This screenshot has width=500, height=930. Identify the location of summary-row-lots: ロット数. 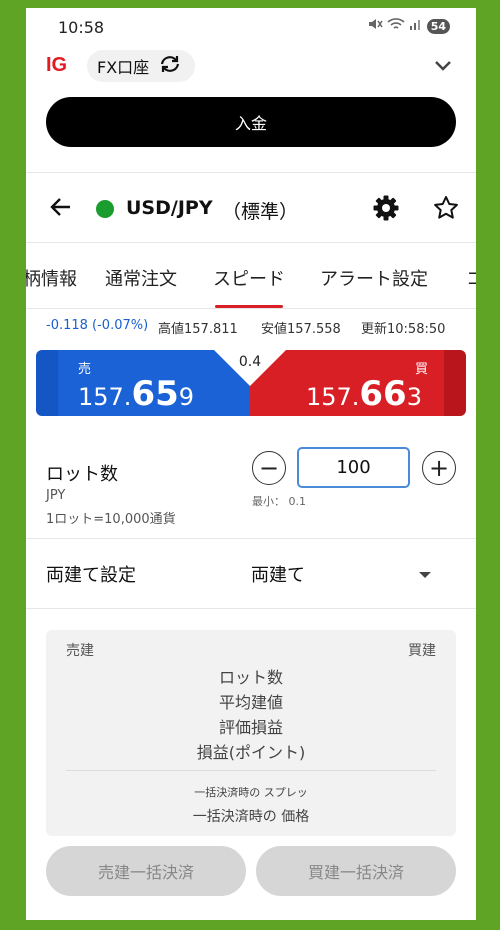
(250, 677).